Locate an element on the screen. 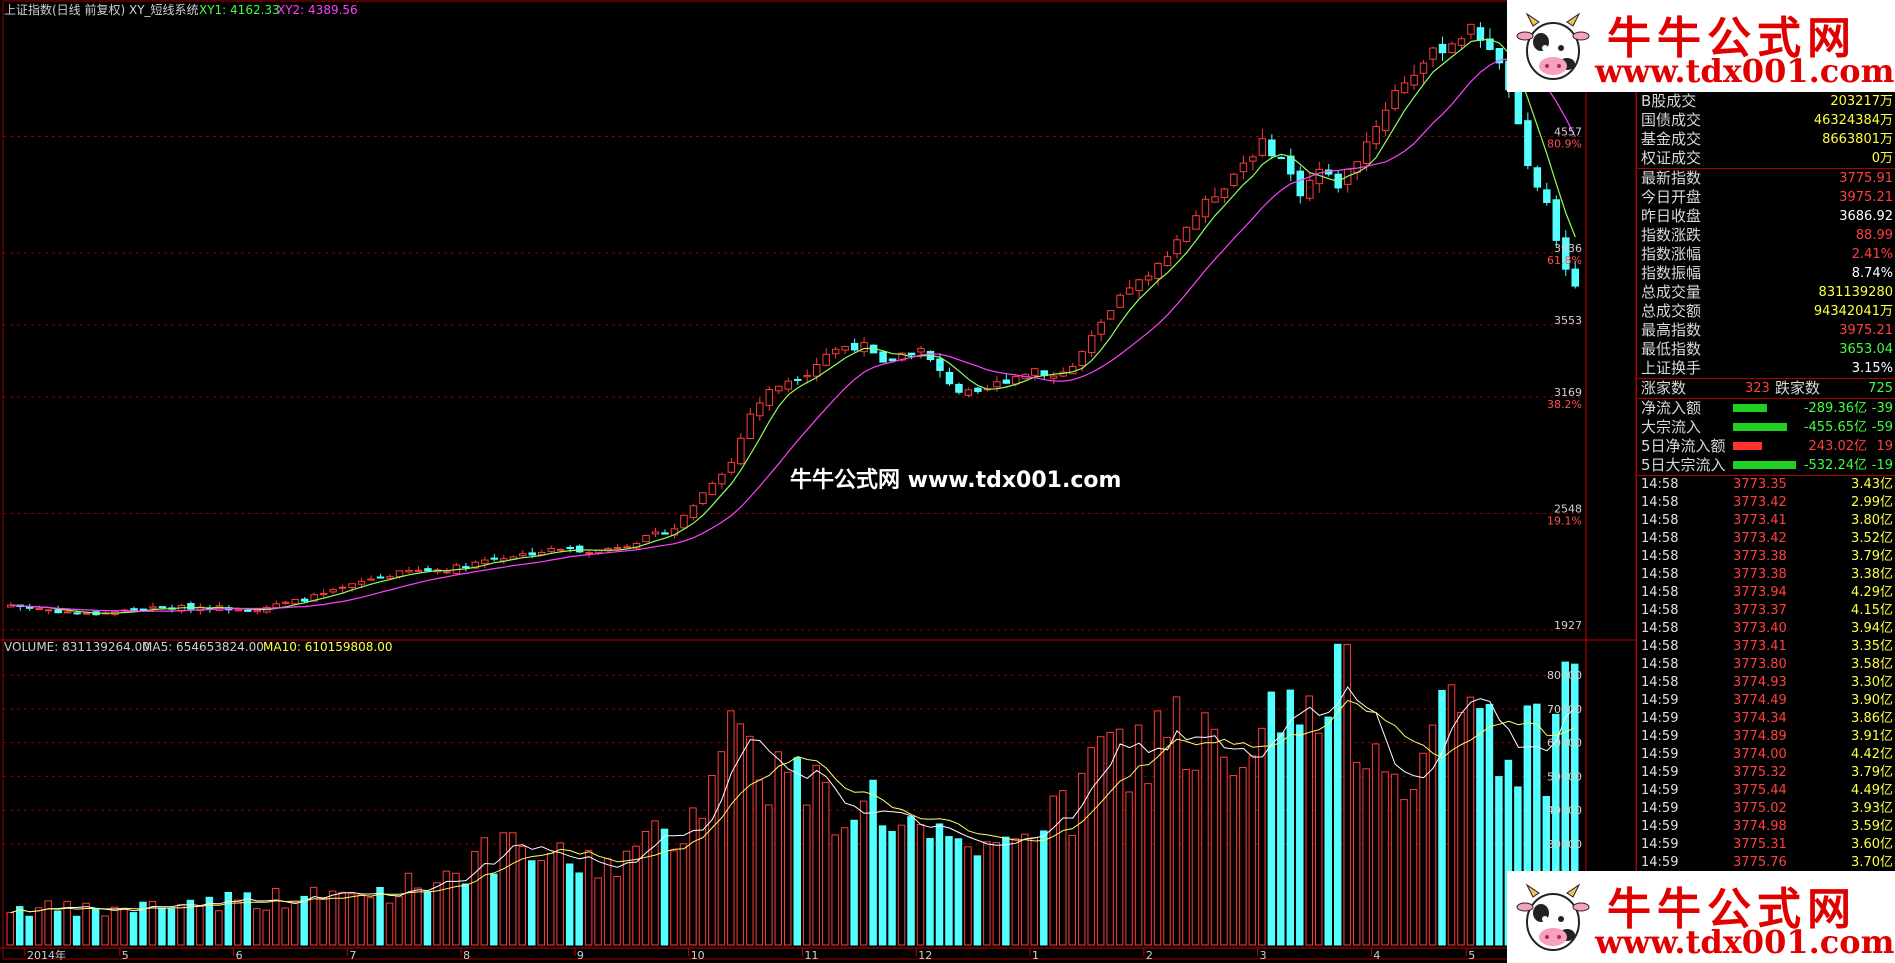  tick-row: 14:58 3773.35 3.43亿 is located at coordinates (1766, 485).